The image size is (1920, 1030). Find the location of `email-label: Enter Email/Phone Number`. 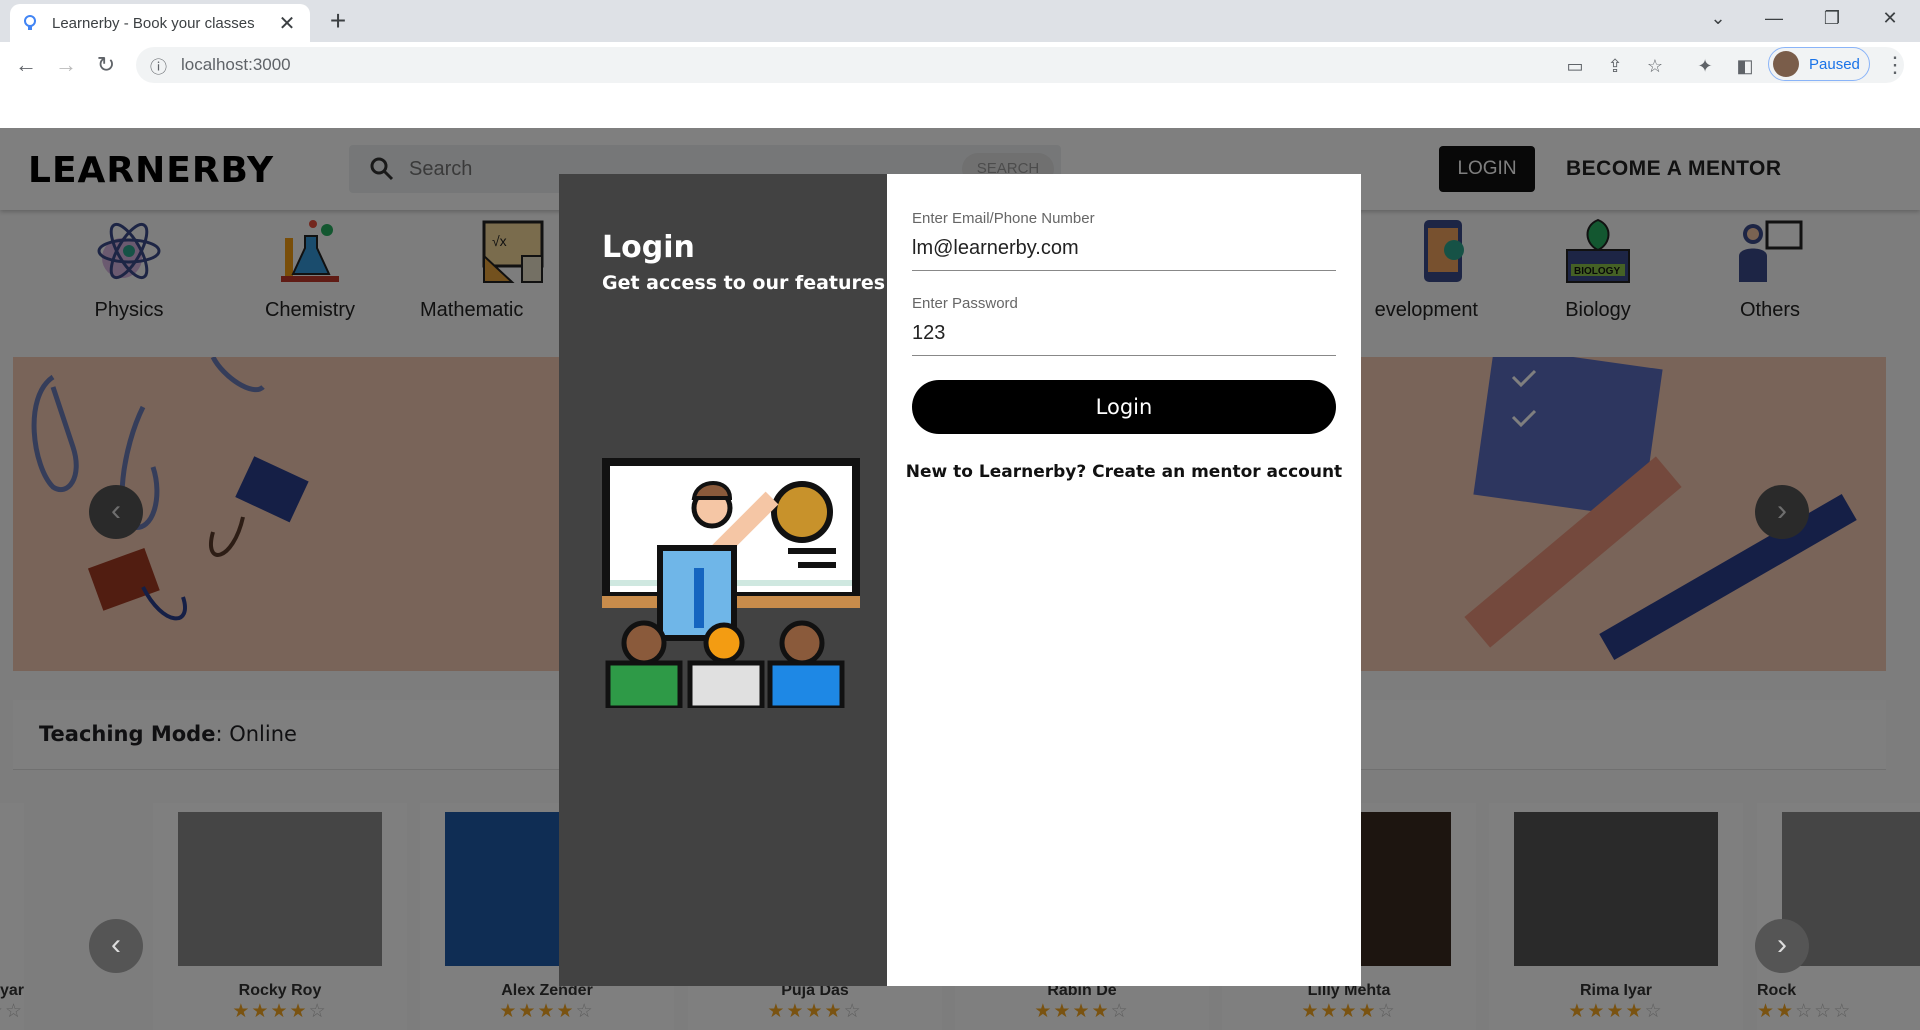

email-label: Enter Email/Phone Number is located at coordinates (1003, 218).